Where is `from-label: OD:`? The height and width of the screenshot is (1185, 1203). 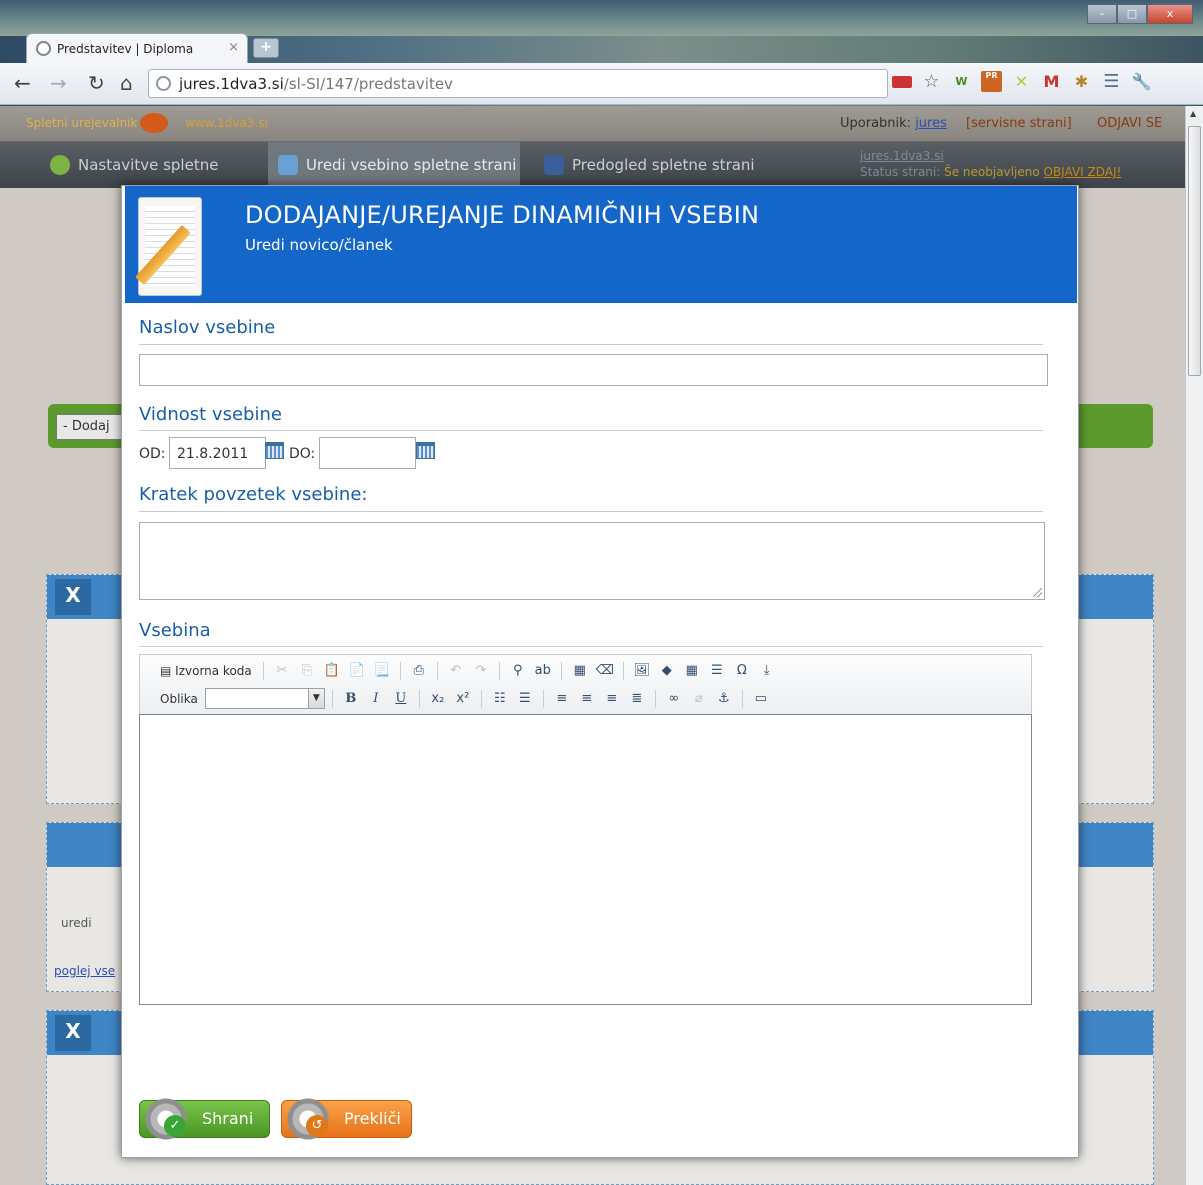 from-label: OD: is located at coordinates (152, 454).